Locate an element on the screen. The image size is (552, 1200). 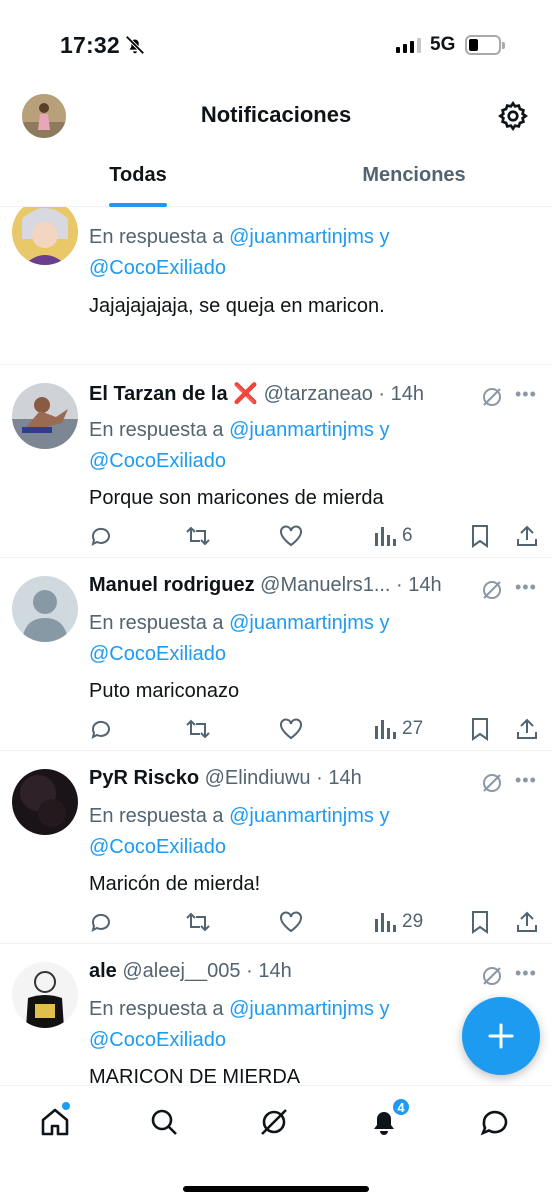
view-count: 27 is located at coordinates (413, 728).